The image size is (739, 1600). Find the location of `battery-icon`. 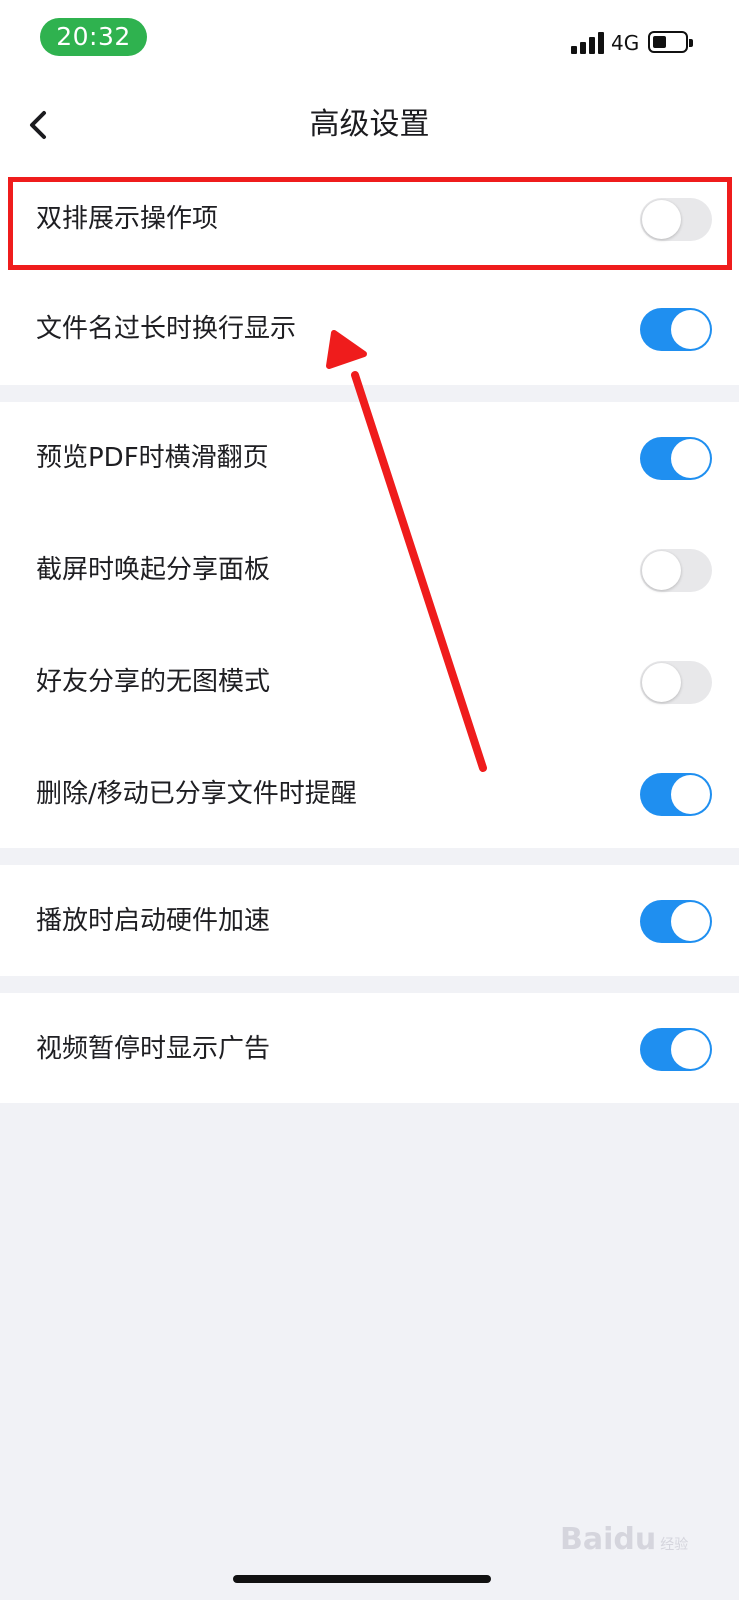

battery-icon is located at coordinates (670, 42).